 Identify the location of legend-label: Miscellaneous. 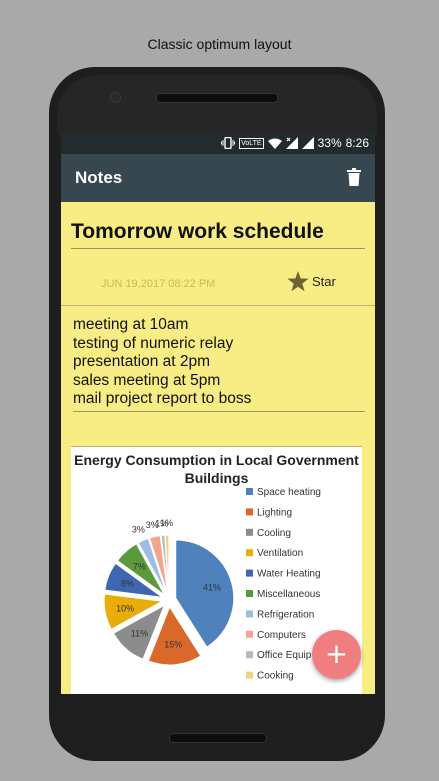
(288, 594).